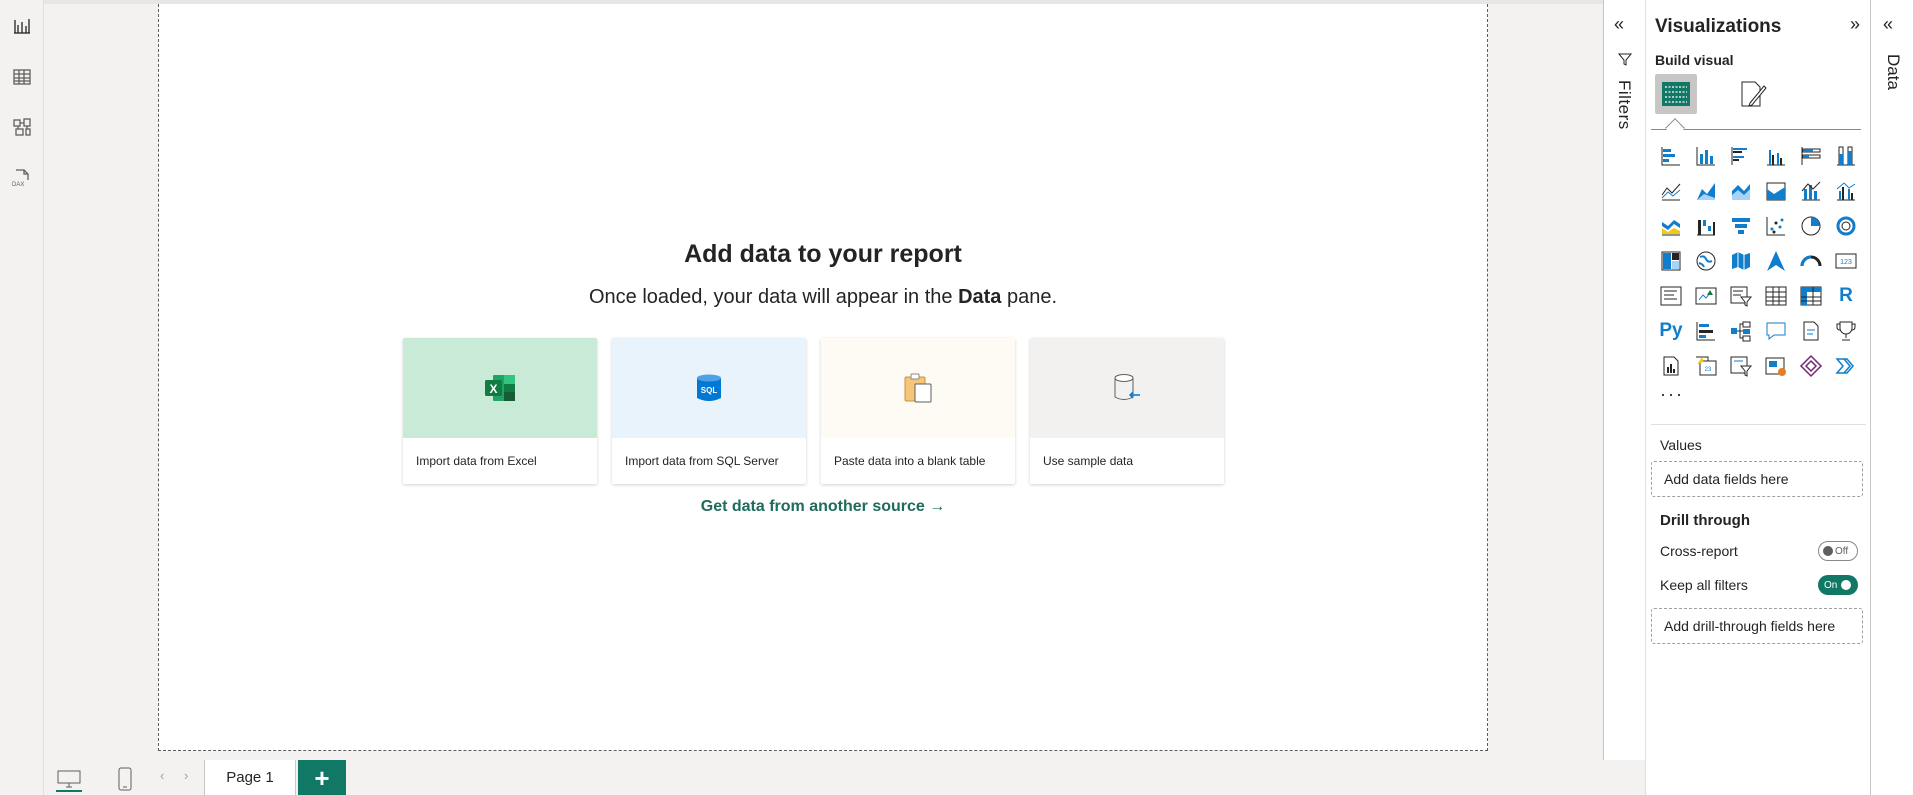 The width and height of the screenshot is (1913, 795). What do you see at coordinates (1842, 551) in the screenshot?
I see `toggle-state: Off` at bounding box center [1842, 551].